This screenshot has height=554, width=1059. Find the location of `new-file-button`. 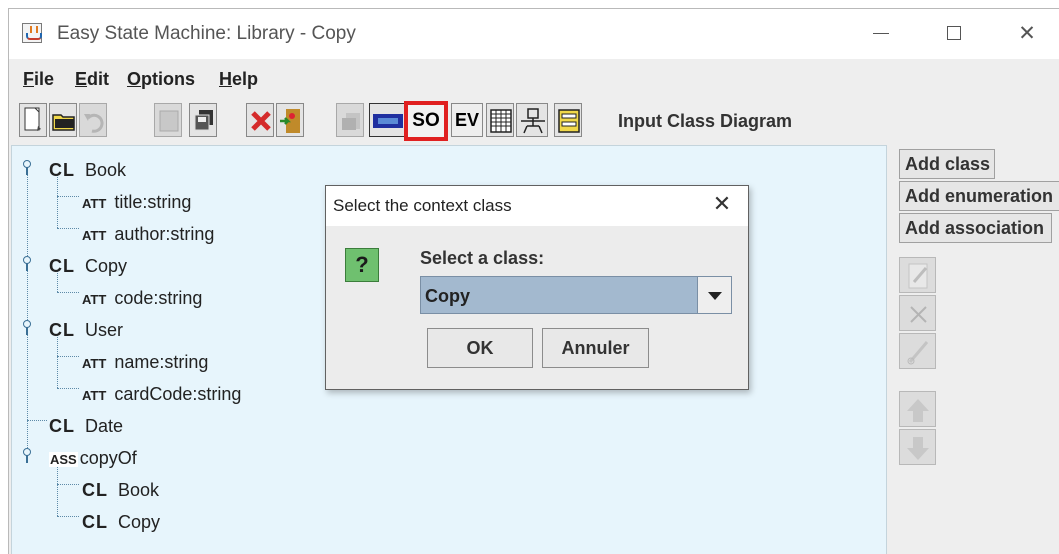

new-file-button is located at coordinates (33, 120).